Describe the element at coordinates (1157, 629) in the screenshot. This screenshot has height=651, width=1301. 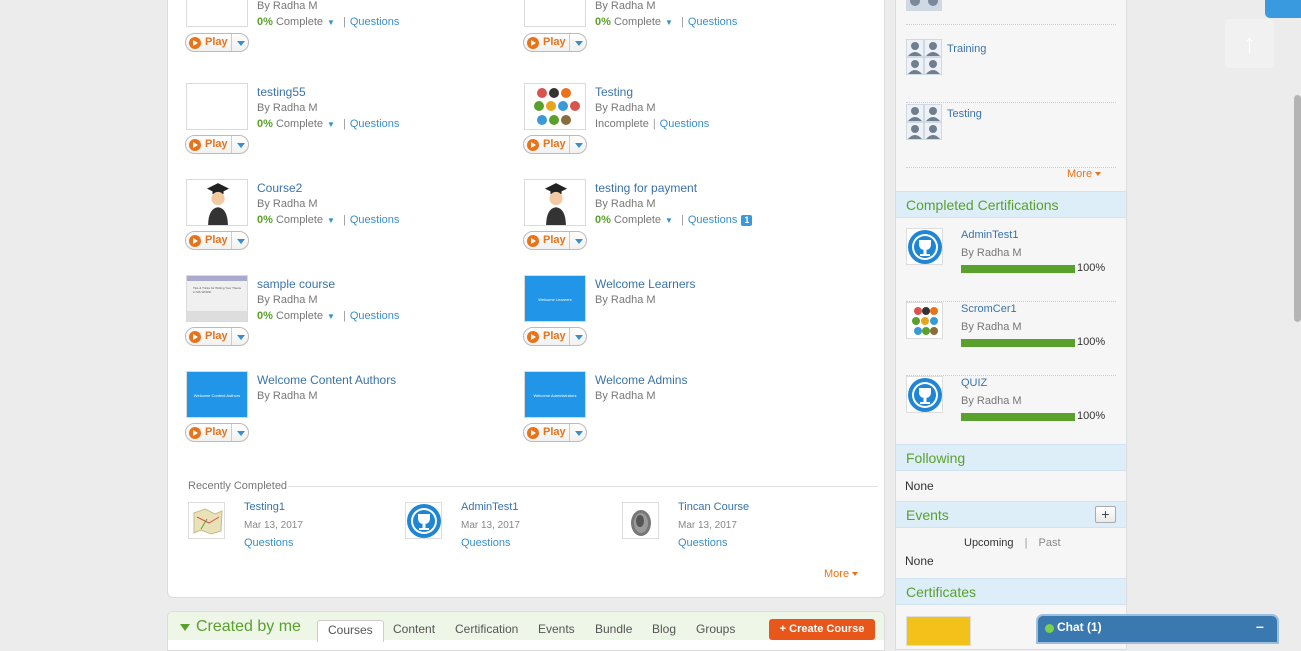
I see `chat-bar: Chat (1) –` at that location.